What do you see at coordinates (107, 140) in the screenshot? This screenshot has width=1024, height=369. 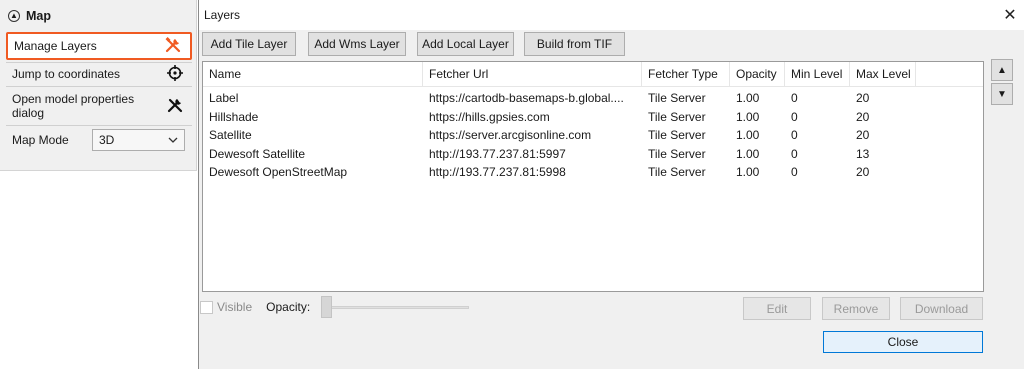 I see `map-mode-value: 3D` at bounding box center [107, 140].